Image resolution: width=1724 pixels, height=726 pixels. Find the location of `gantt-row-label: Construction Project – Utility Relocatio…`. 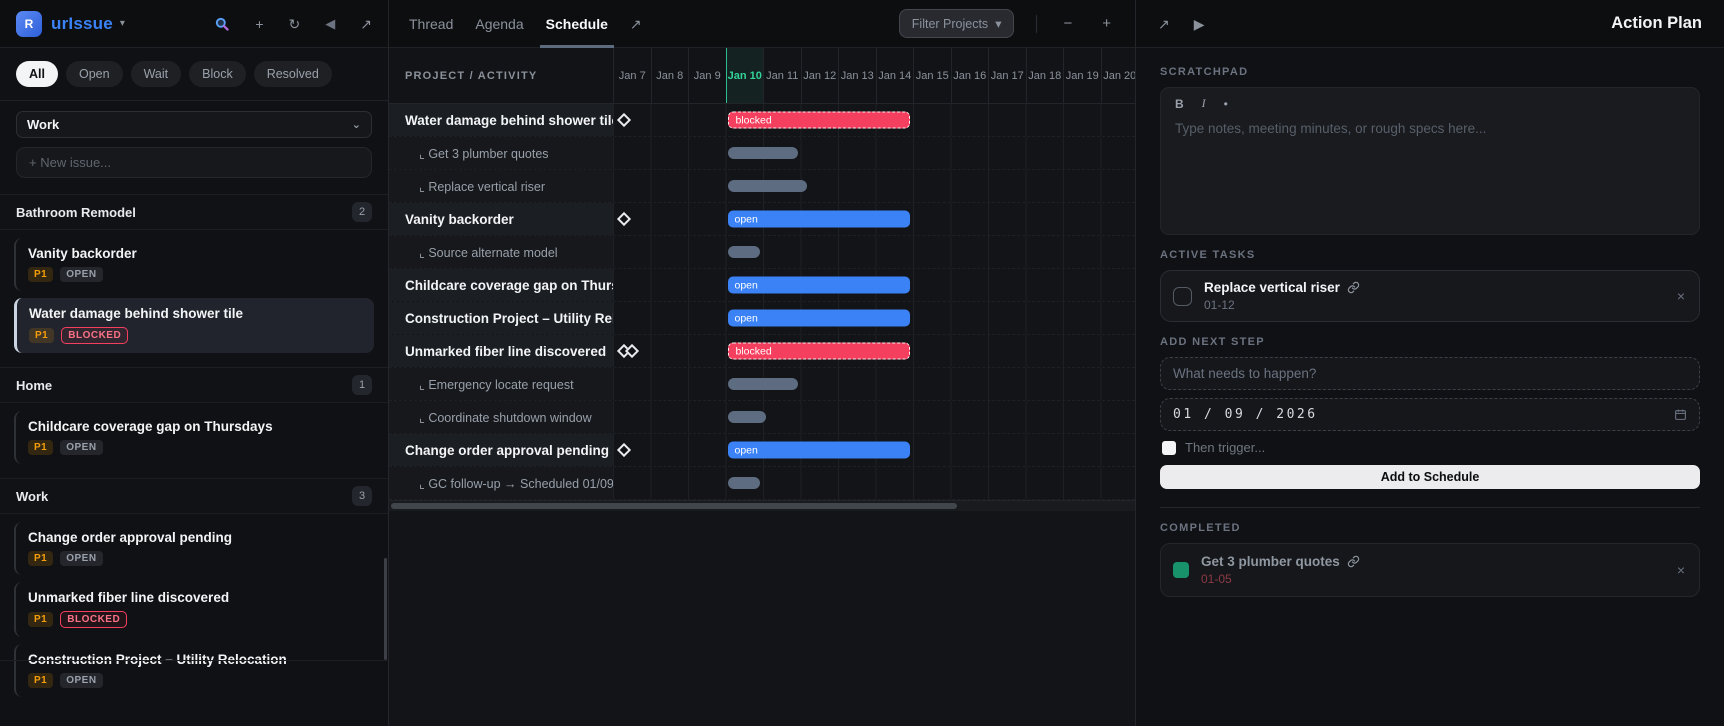

gantt-row-label: Construction Project – Utility Relocatio… is located at coordinates (501, 318).